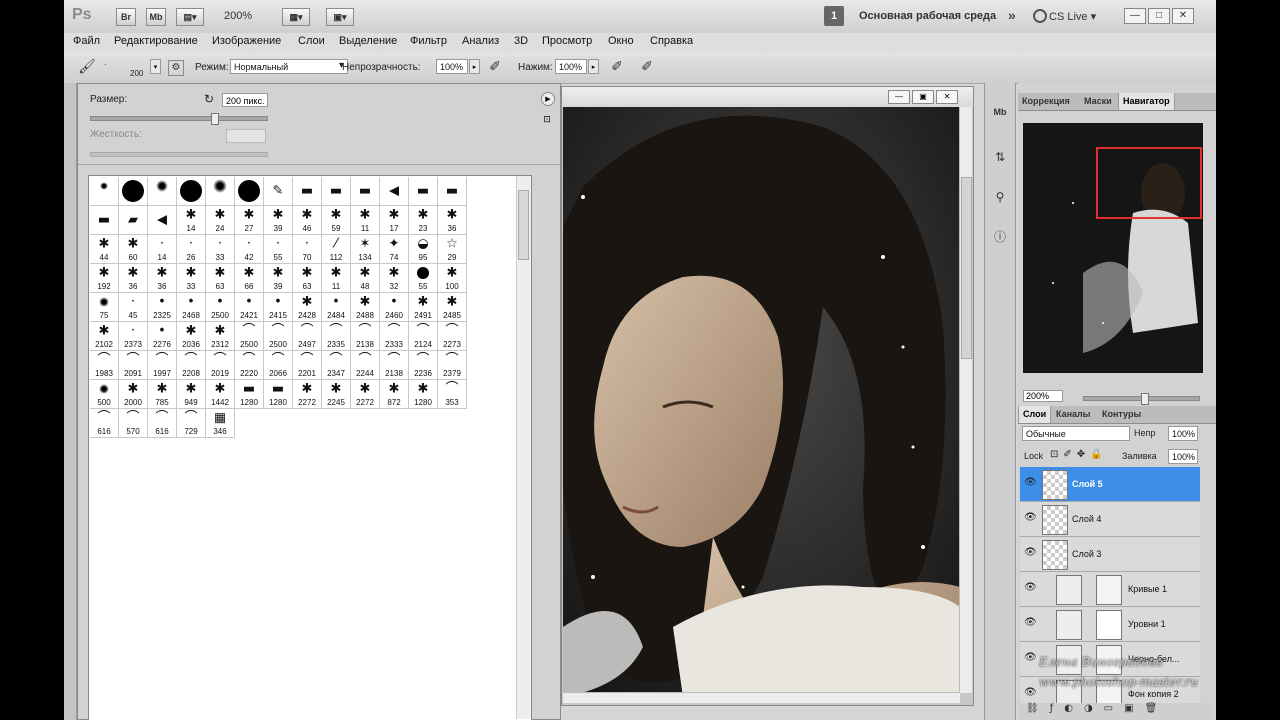  What do you see at coordinates (671, 41) in the screenshot?
I see `menu-help: Справка` at bounding box center [671, 41].